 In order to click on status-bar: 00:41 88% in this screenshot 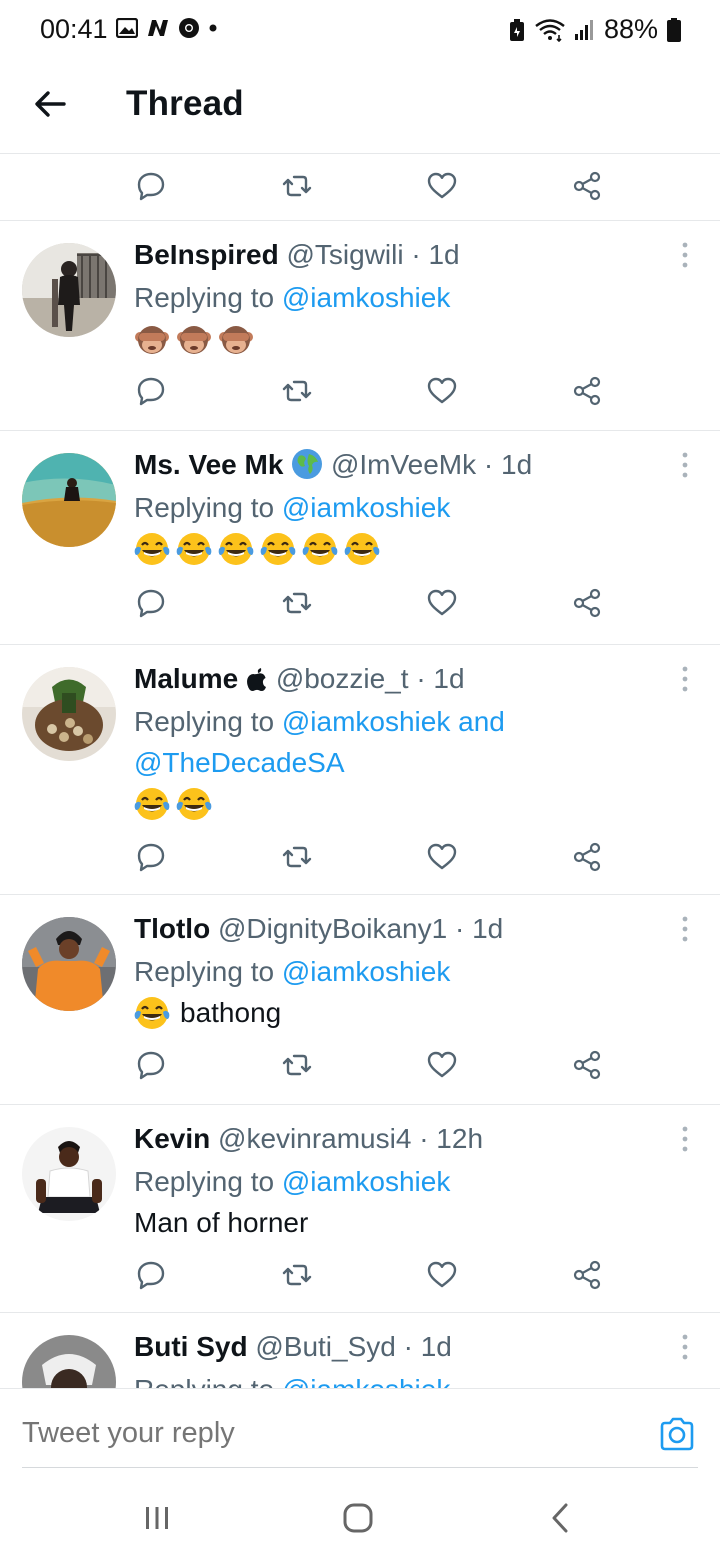, I will do `click(360, 30)`.